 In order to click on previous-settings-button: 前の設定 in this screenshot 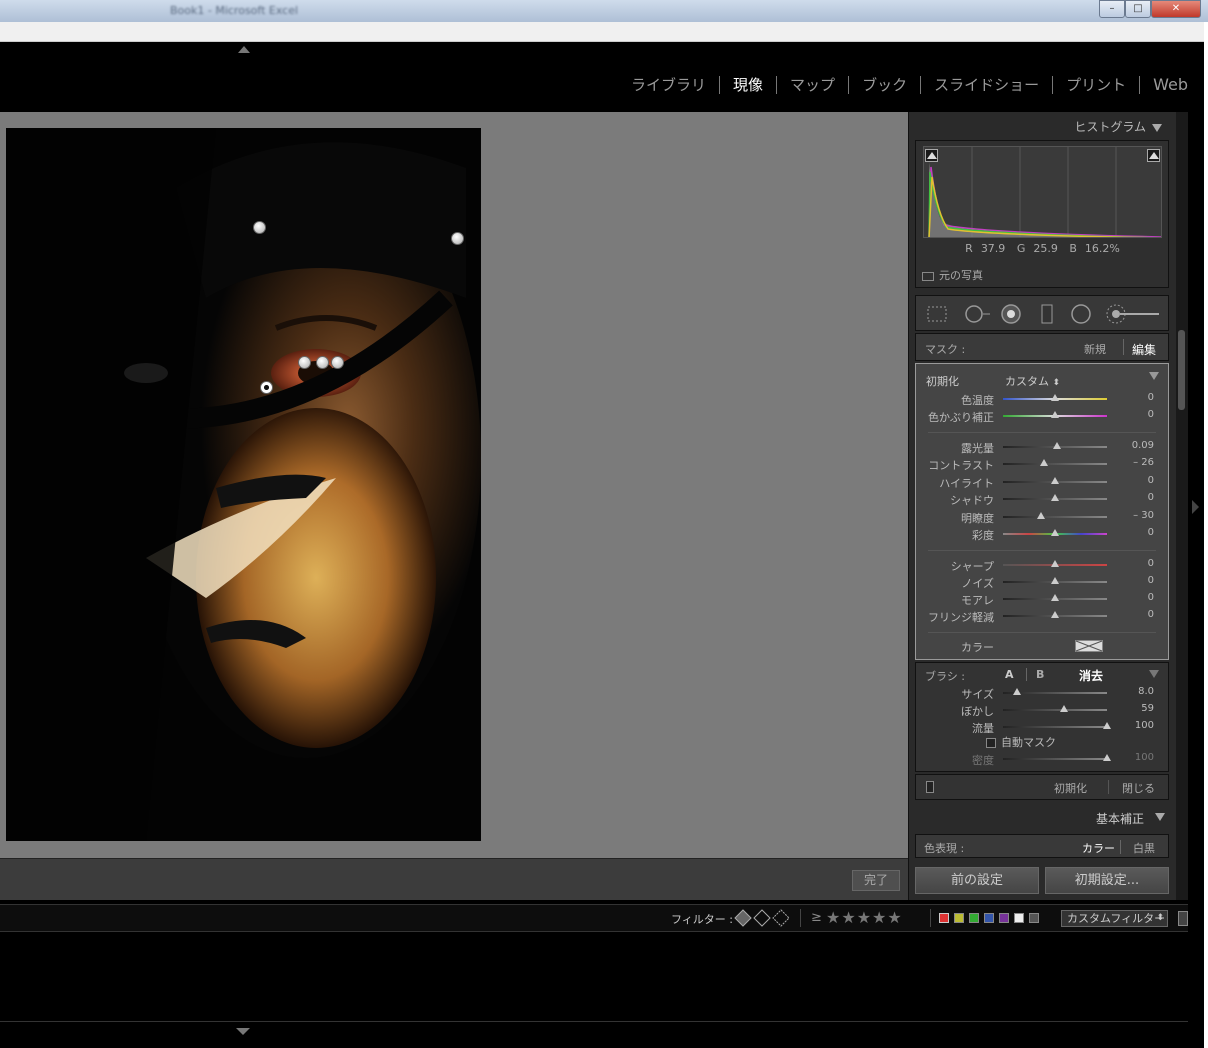, I will do `click(977, 880)`.